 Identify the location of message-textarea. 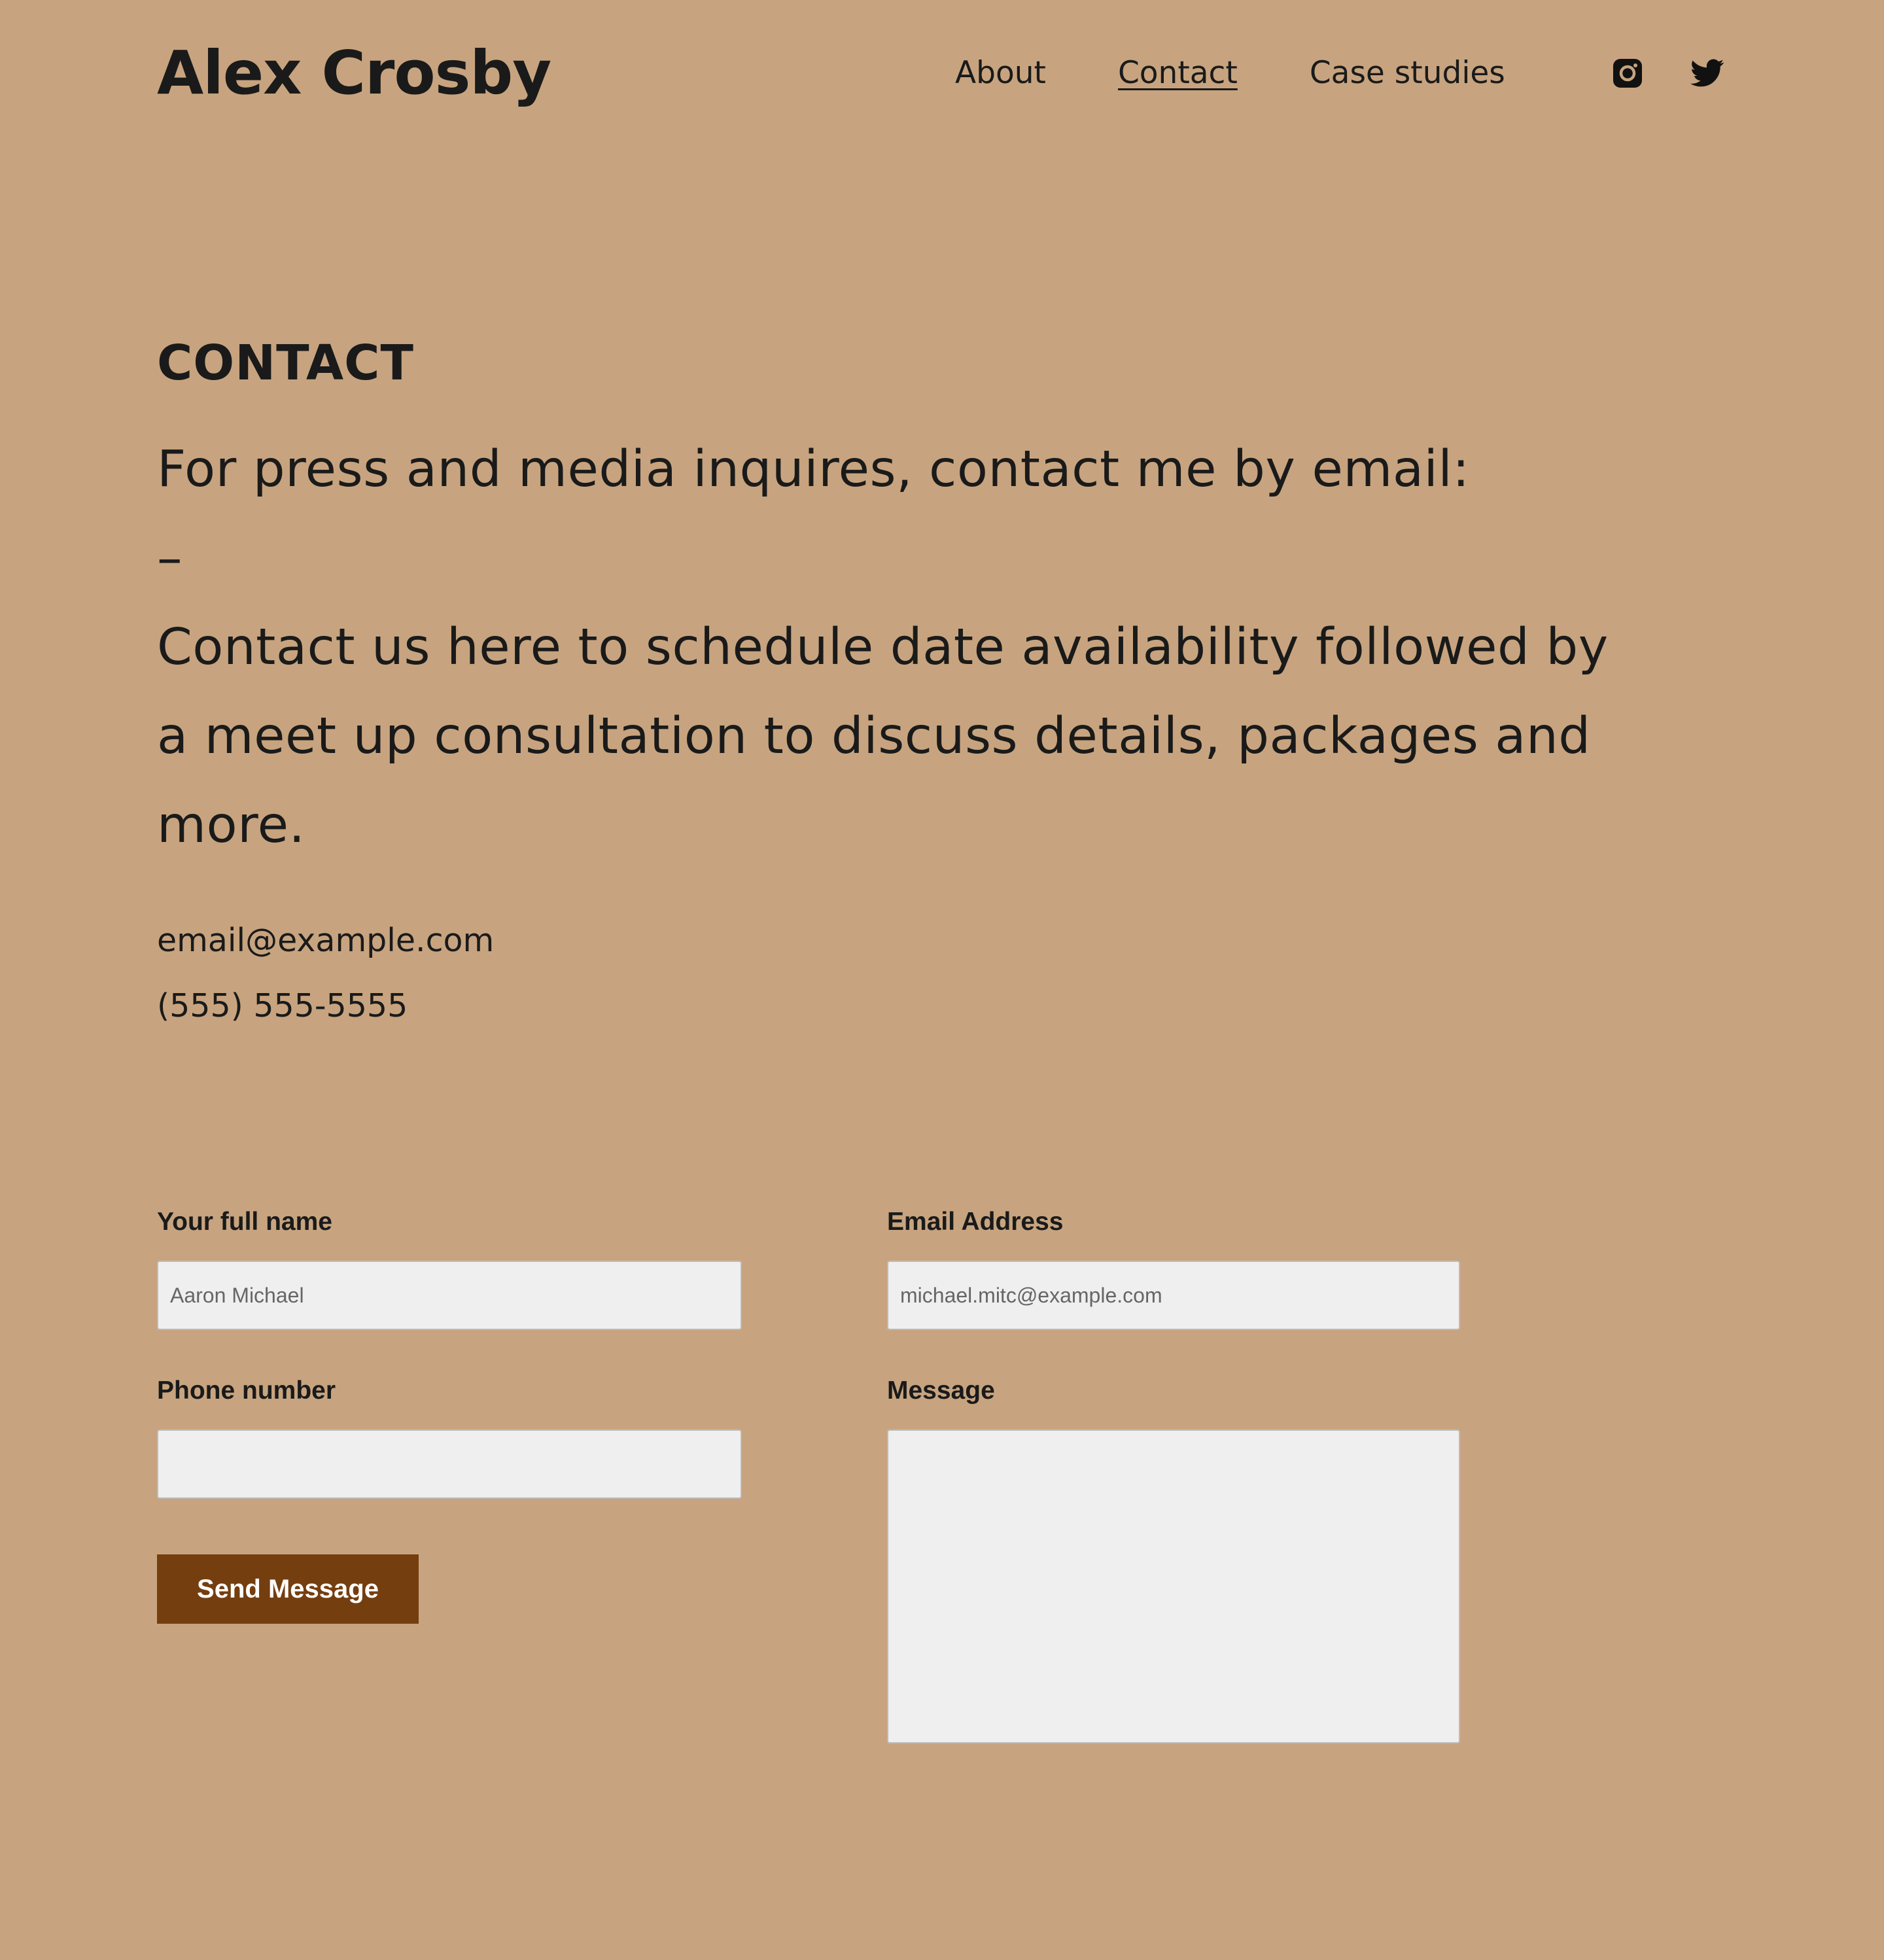
(1173, 1586).